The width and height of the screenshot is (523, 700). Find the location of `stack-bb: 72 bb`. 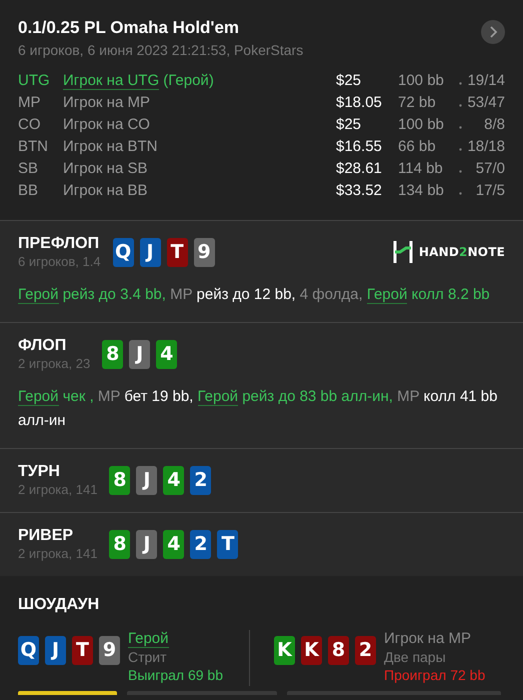

stack-bb: 72 bb is located at coordinates (417, 103).